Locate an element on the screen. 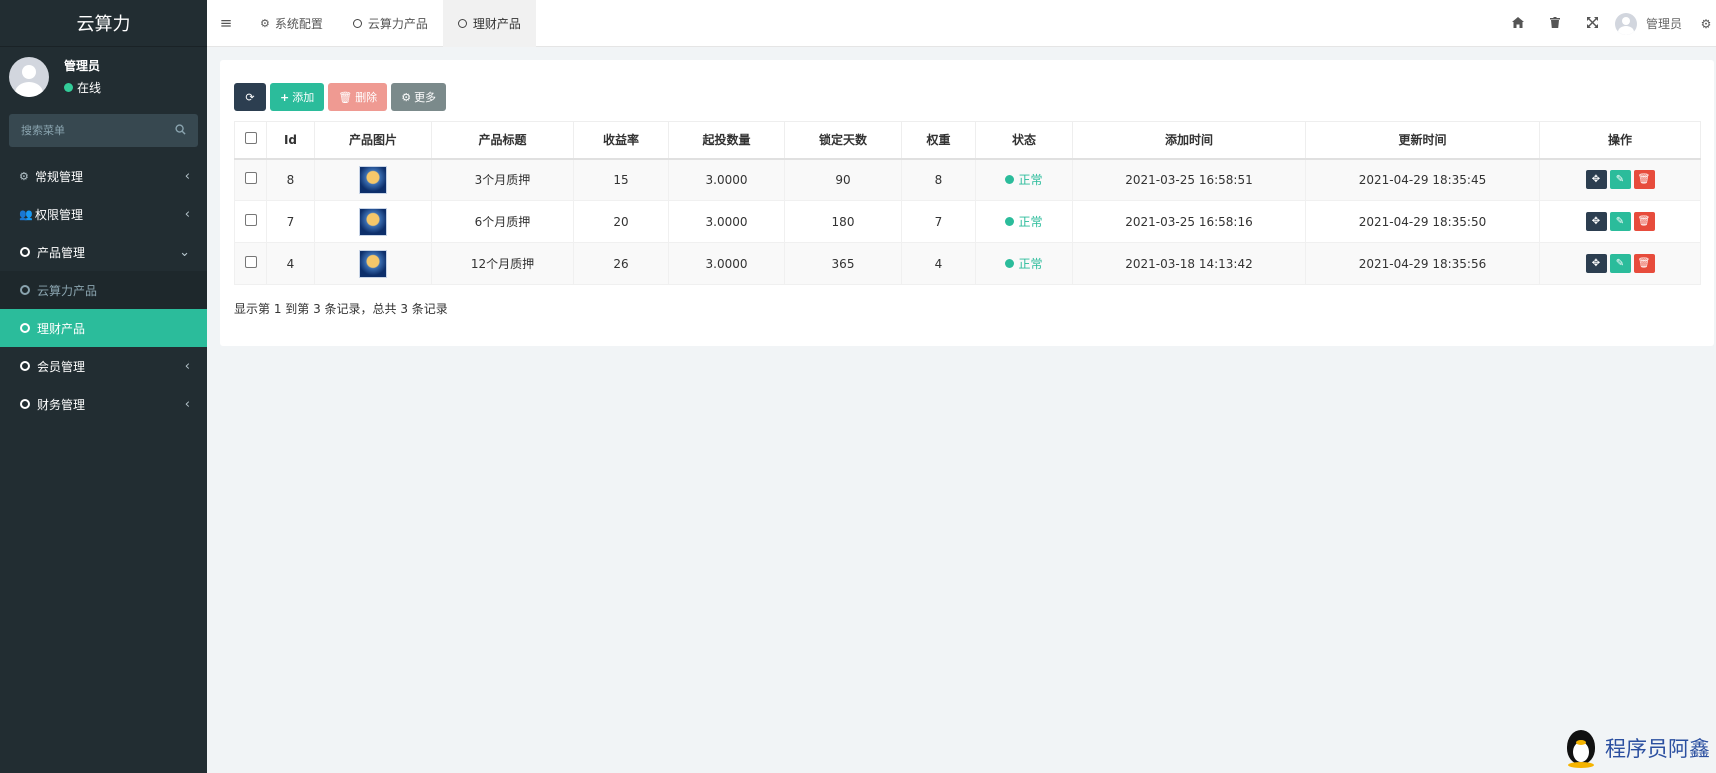 Image resolution: width=1716 pixels, height=773 pixels. add-button-label: 添加 is located at coordinates (303, 97).